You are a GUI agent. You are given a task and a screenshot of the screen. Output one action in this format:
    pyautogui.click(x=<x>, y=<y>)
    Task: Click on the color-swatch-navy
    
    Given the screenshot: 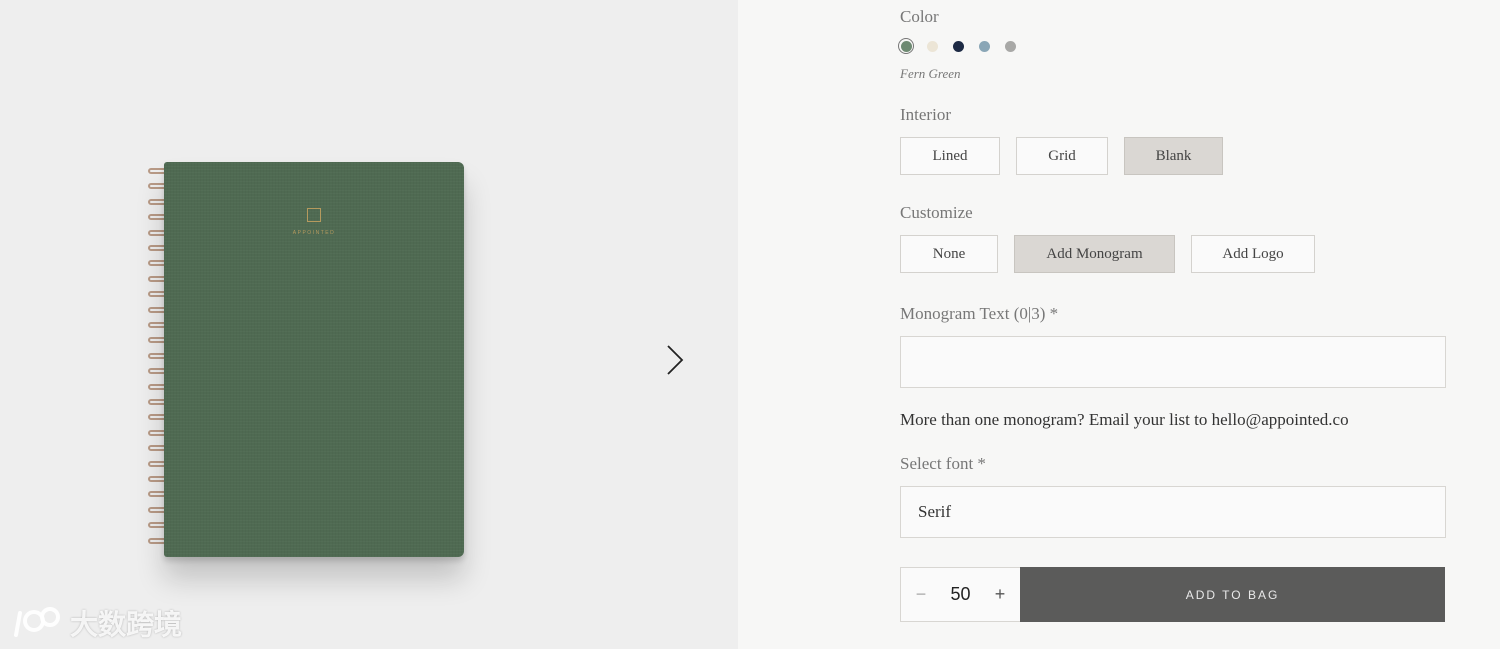 What is the action you would take?
    pyautogui.click(x=958, y=46)
    